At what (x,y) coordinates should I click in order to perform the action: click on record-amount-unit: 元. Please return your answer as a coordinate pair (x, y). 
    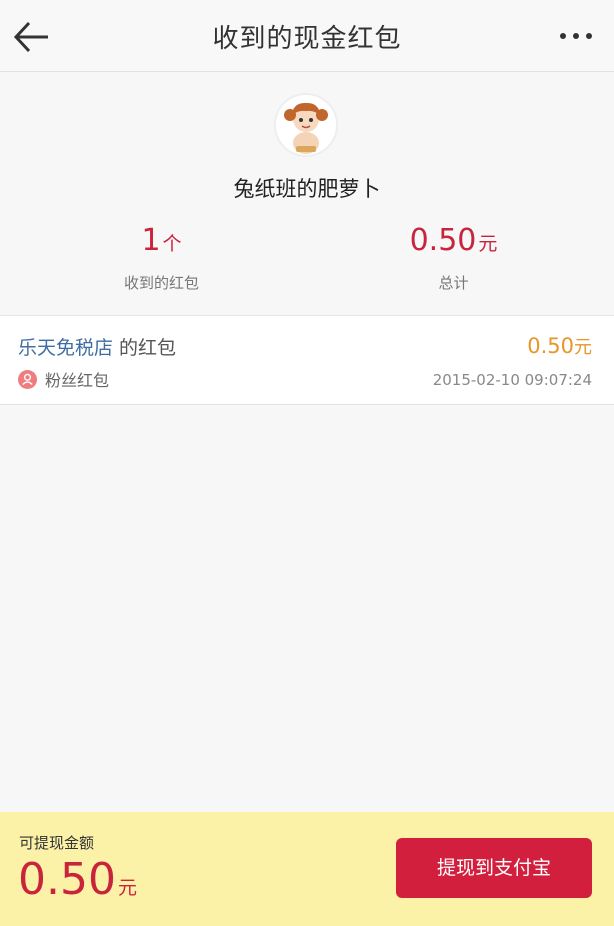
    Looking at the image, I should click on (583, 347).